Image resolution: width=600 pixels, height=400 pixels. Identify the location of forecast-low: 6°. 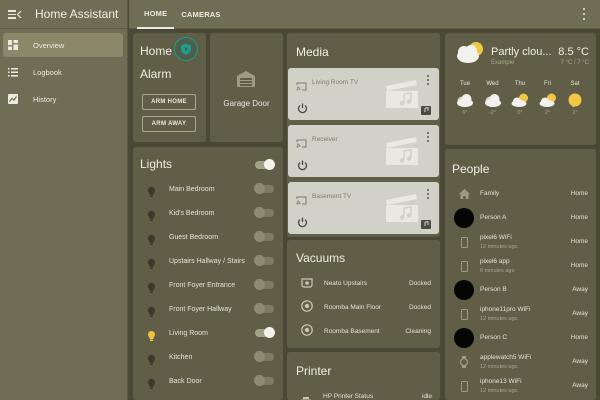
(465, 113).